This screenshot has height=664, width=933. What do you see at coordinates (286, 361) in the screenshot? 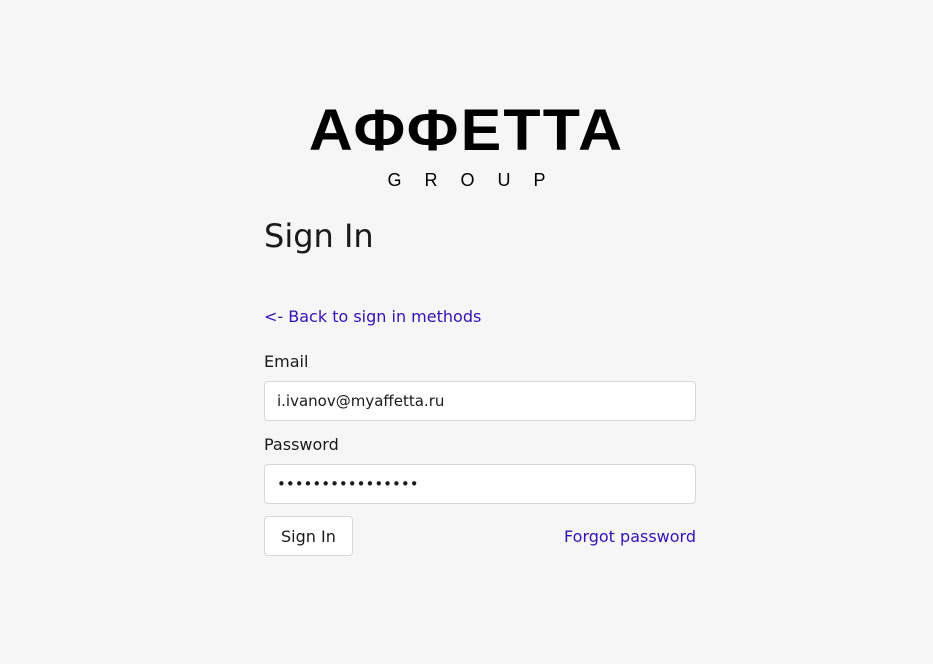
I see `email-label: Email` at bounding box center [286, 361].